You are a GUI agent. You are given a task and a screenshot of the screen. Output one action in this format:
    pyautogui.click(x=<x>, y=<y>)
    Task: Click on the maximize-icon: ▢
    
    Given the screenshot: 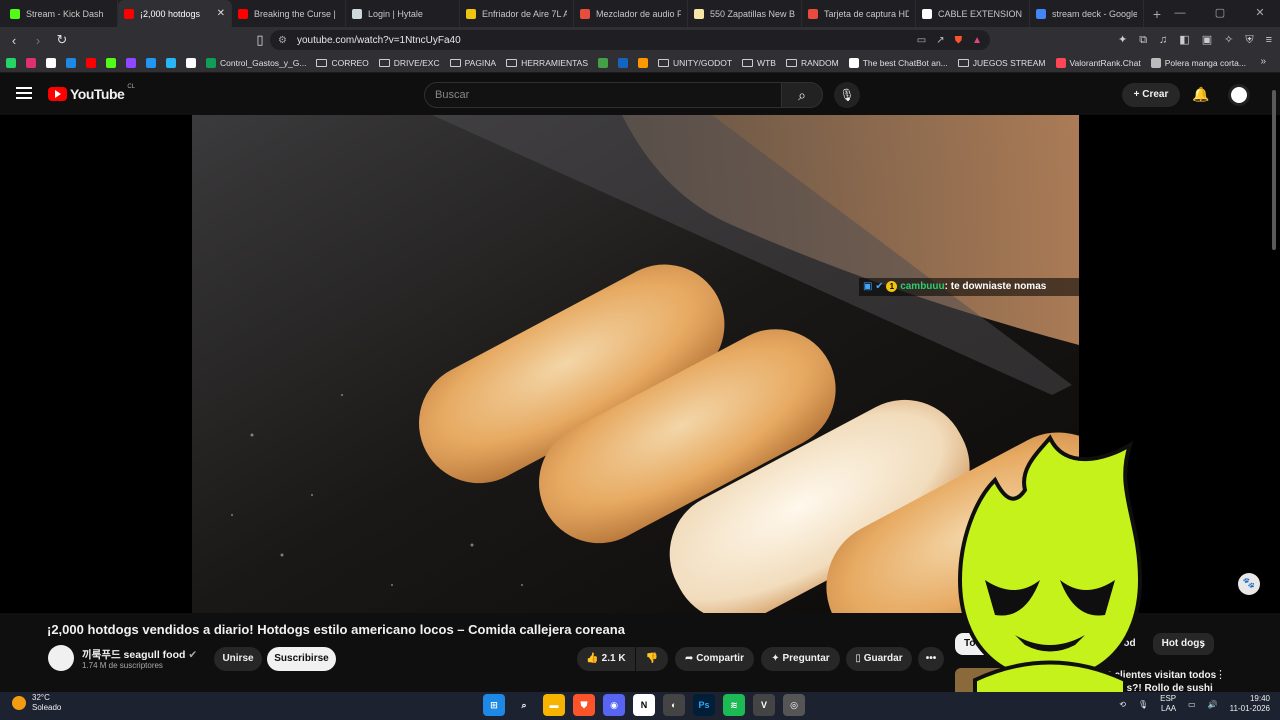 What is the action you would take?
    pyautogui.click(x=1220, y=13)
    